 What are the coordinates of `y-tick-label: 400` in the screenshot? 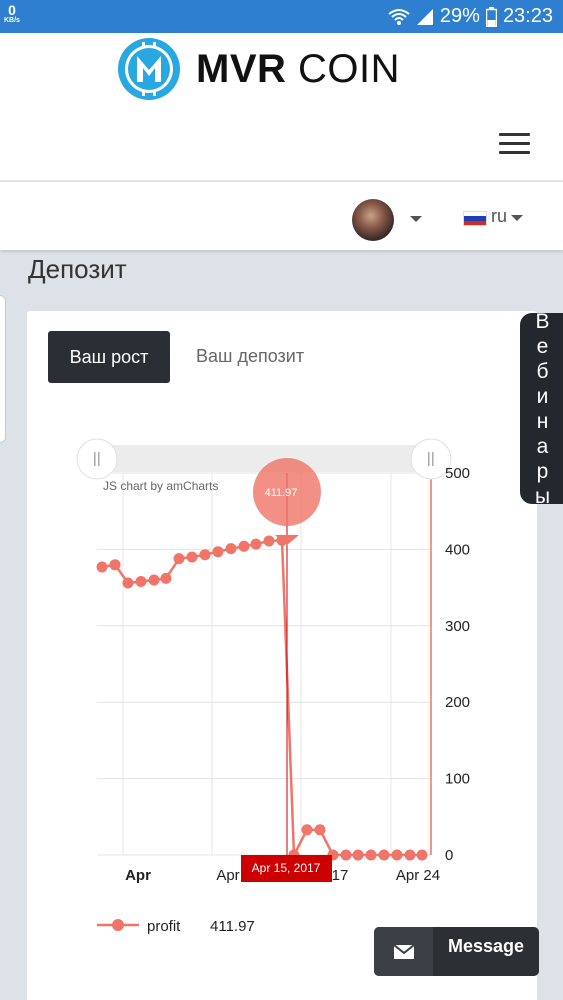 It's located at (457, 549).